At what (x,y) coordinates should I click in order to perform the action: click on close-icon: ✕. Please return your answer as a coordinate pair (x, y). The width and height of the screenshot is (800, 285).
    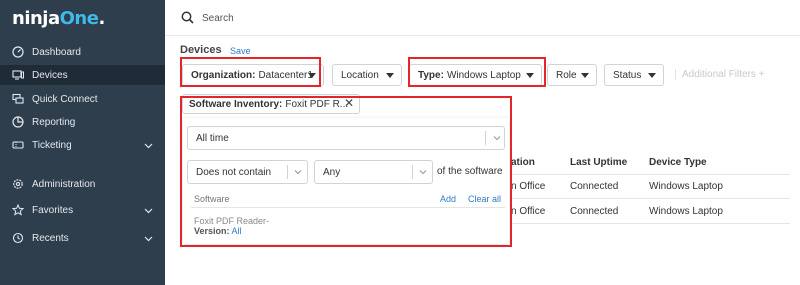
    Looking at the image, I should click on (349, 103).